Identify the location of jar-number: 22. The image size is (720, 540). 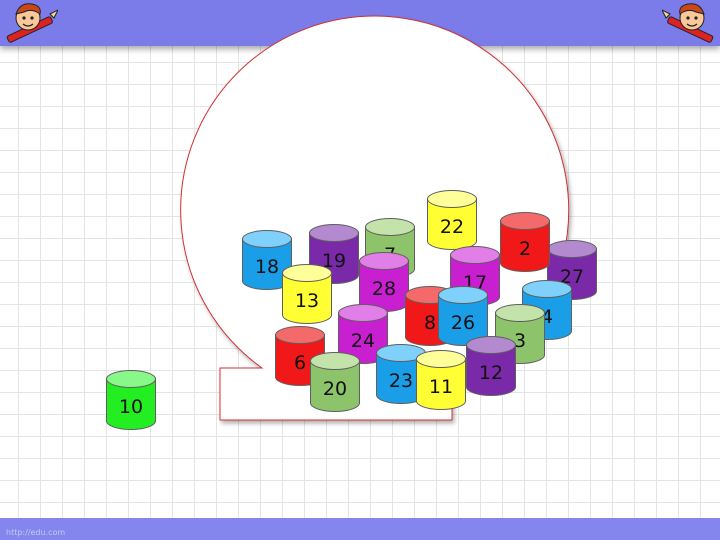
(452, 227).